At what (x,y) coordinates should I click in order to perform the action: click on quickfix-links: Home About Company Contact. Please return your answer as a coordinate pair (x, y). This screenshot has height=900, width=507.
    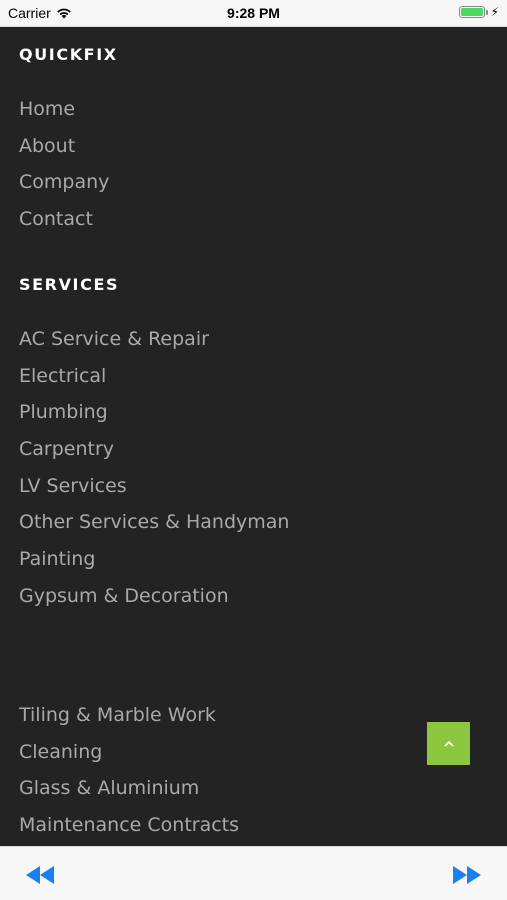
    Looking at the image, I should click on (64, 164).